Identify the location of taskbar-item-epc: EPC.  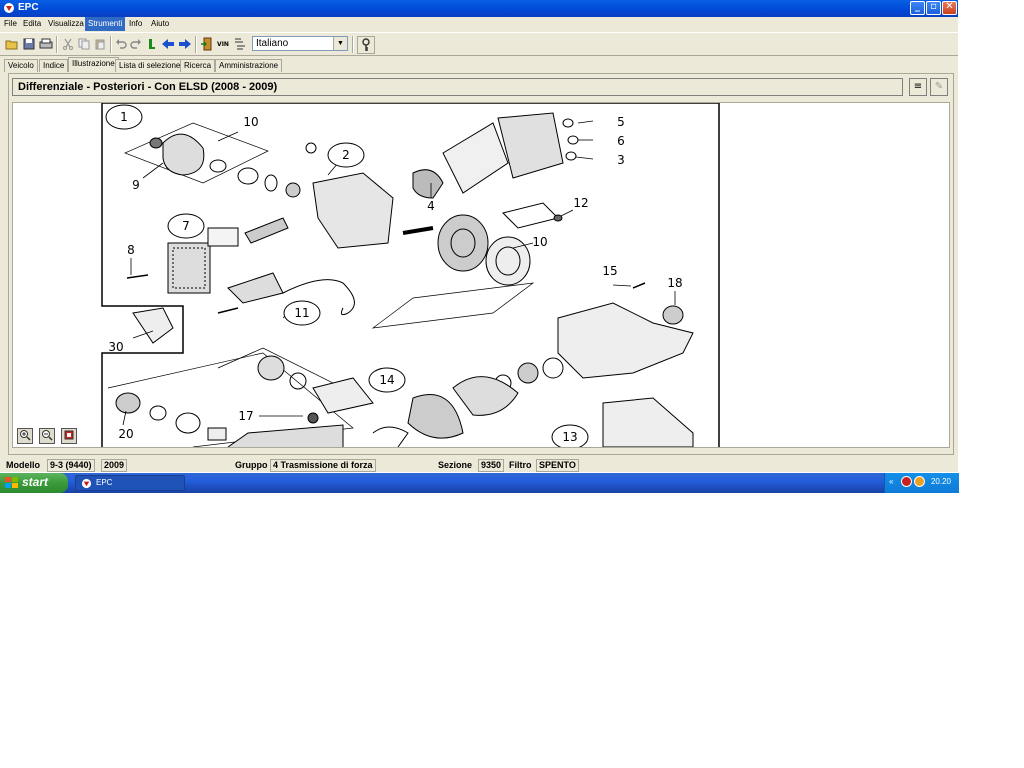
(130, 483).